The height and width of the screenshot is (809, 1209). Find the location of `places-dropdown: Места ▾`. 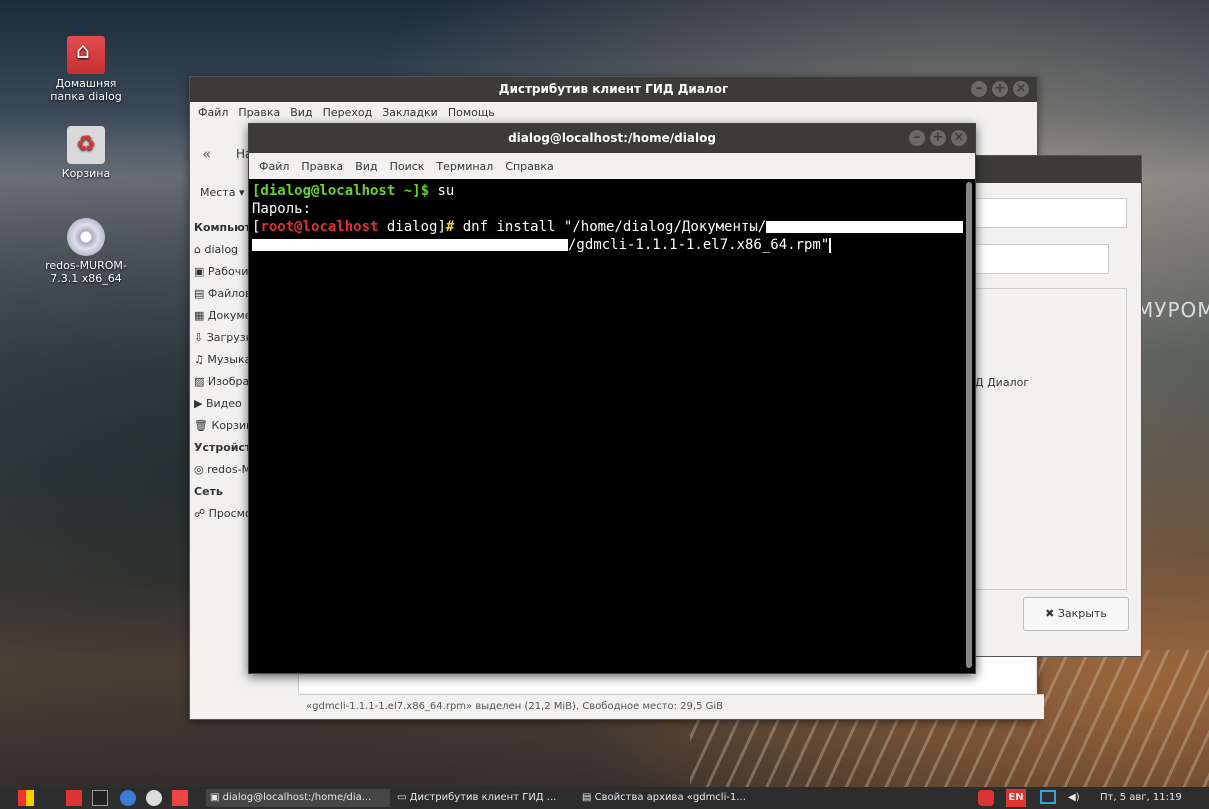

places-dropdown: Места ▾ is located at coordinates (222, 192).